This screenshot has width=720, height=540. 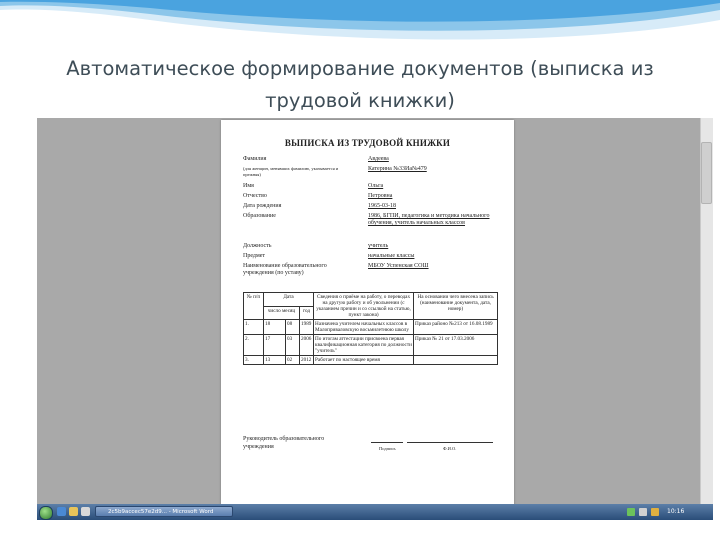 What do you see at coordinates (288, 299) in the screenshot?
I see `header-date: Дата` at bounding box center [288, 299].